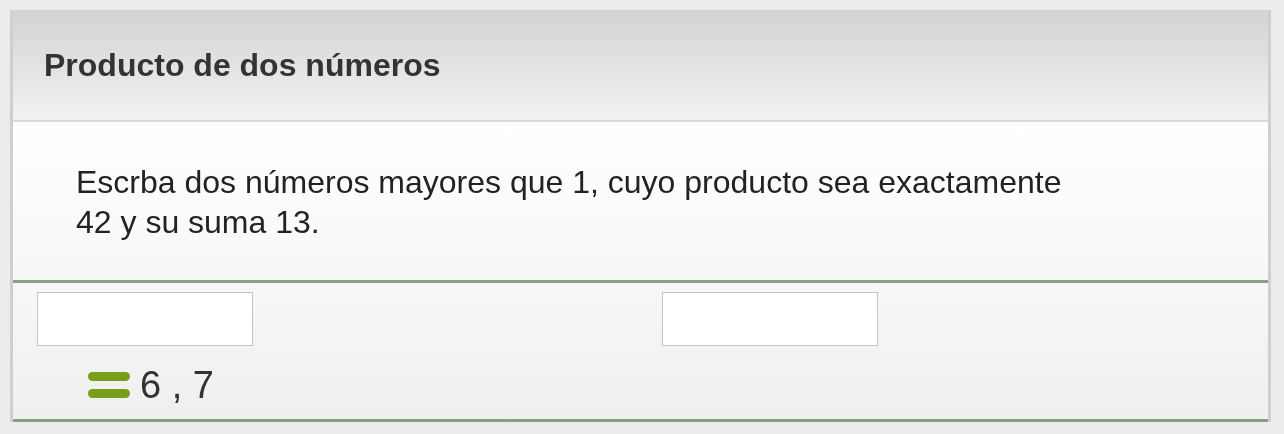 Image resolution: width=1284 pixels, height=434 pixels. I want to click on question-text: Escrba dos números mayores que 1, cuyo producto sea exactamente 42 y su suma 13., so click(569, 202).